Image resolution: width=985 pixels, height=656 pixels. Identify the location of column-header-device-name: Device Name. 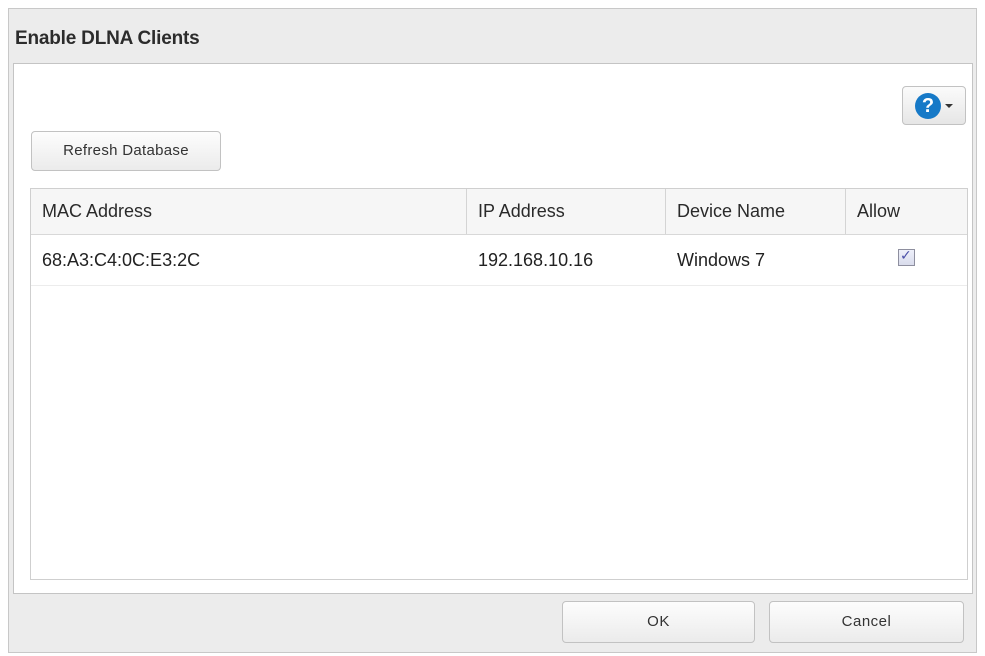
(756, 211).